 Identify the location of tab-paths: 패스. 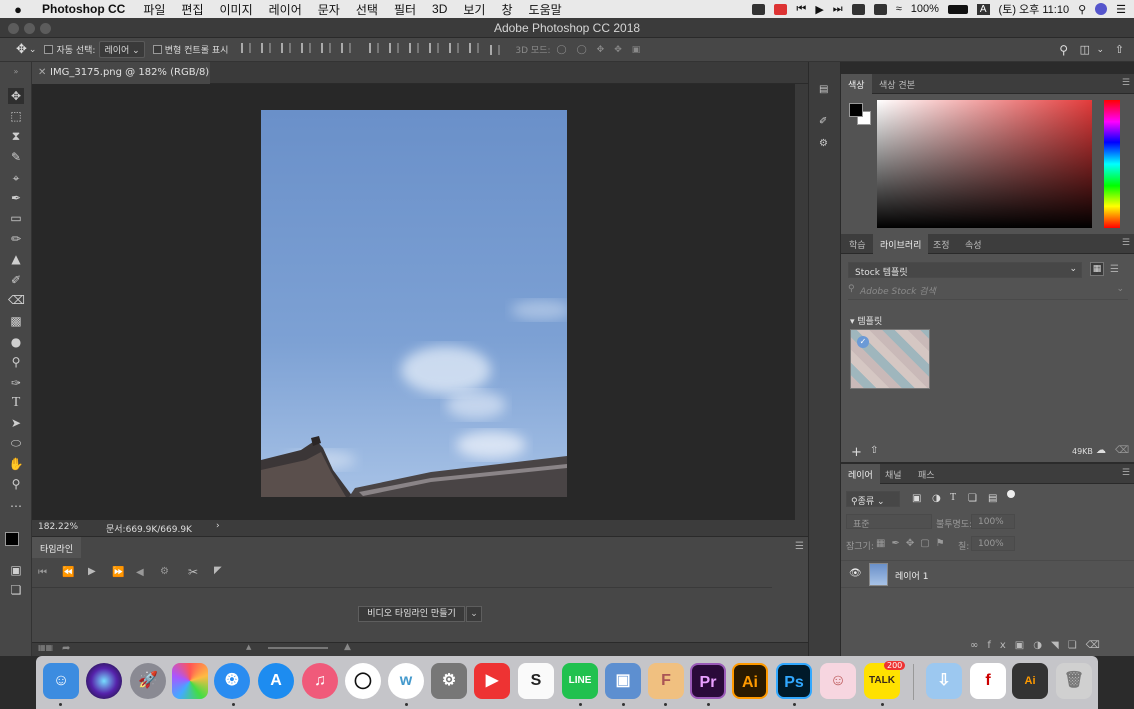
(926, 474).